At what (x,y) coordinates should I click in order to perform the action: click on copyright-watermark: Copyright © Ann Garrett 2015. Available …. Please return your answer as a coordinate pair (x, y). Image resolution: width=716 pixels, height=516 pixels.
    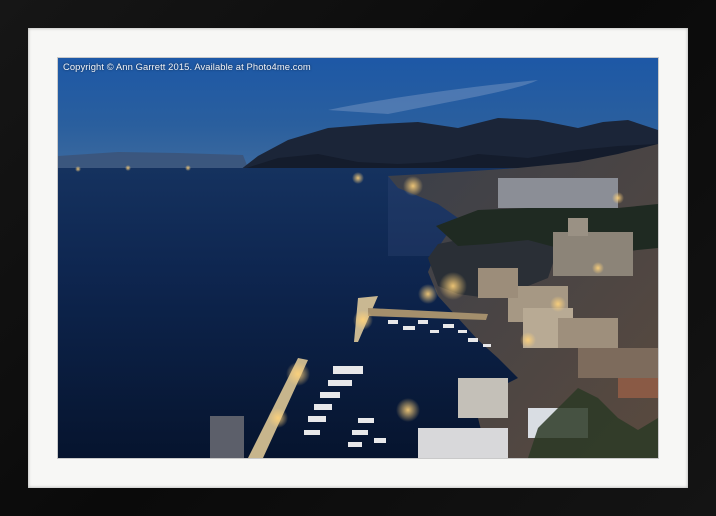
    Looking at the image, I should click on (187, 66).